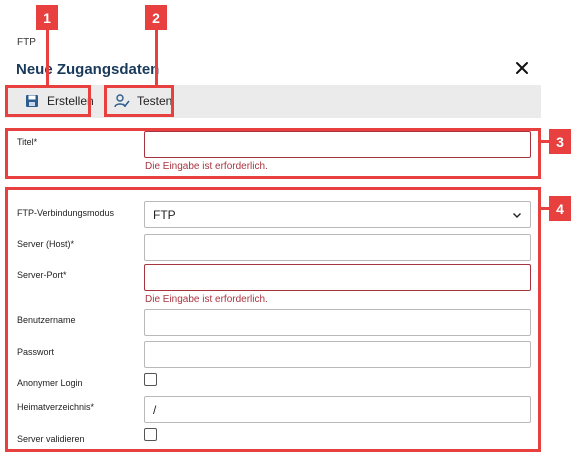 Image resolution: width=571 pixels, height=460 pixels. What do you see at coordinates (560, 208) in the screenshot?
I see `callout-badge-4: 4` at bounding box center [560, 208].